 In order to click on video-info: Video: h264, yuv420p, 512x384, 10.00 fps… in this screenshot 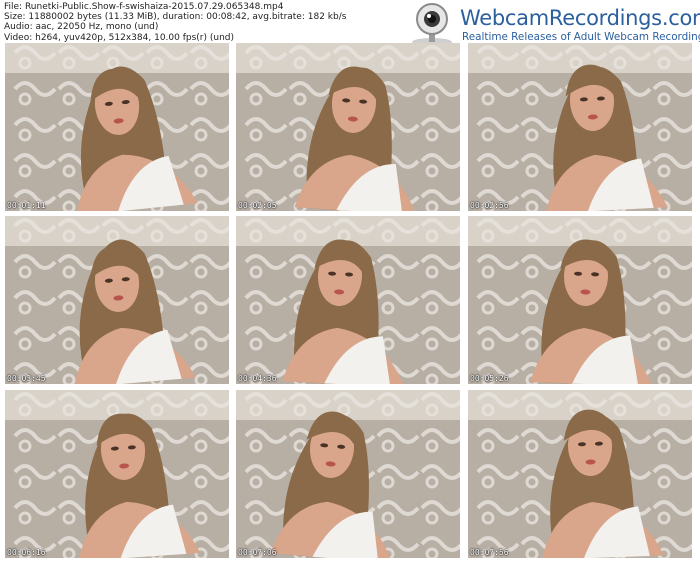, I will do `click(119, 37)`.